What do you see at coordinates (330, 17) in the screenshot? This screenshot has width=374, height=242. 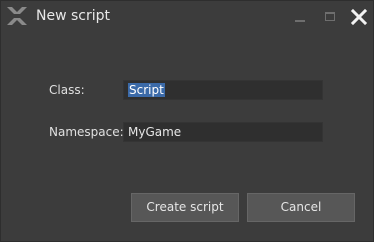 I see `maximize-icon` at bounding box center [330, 17].